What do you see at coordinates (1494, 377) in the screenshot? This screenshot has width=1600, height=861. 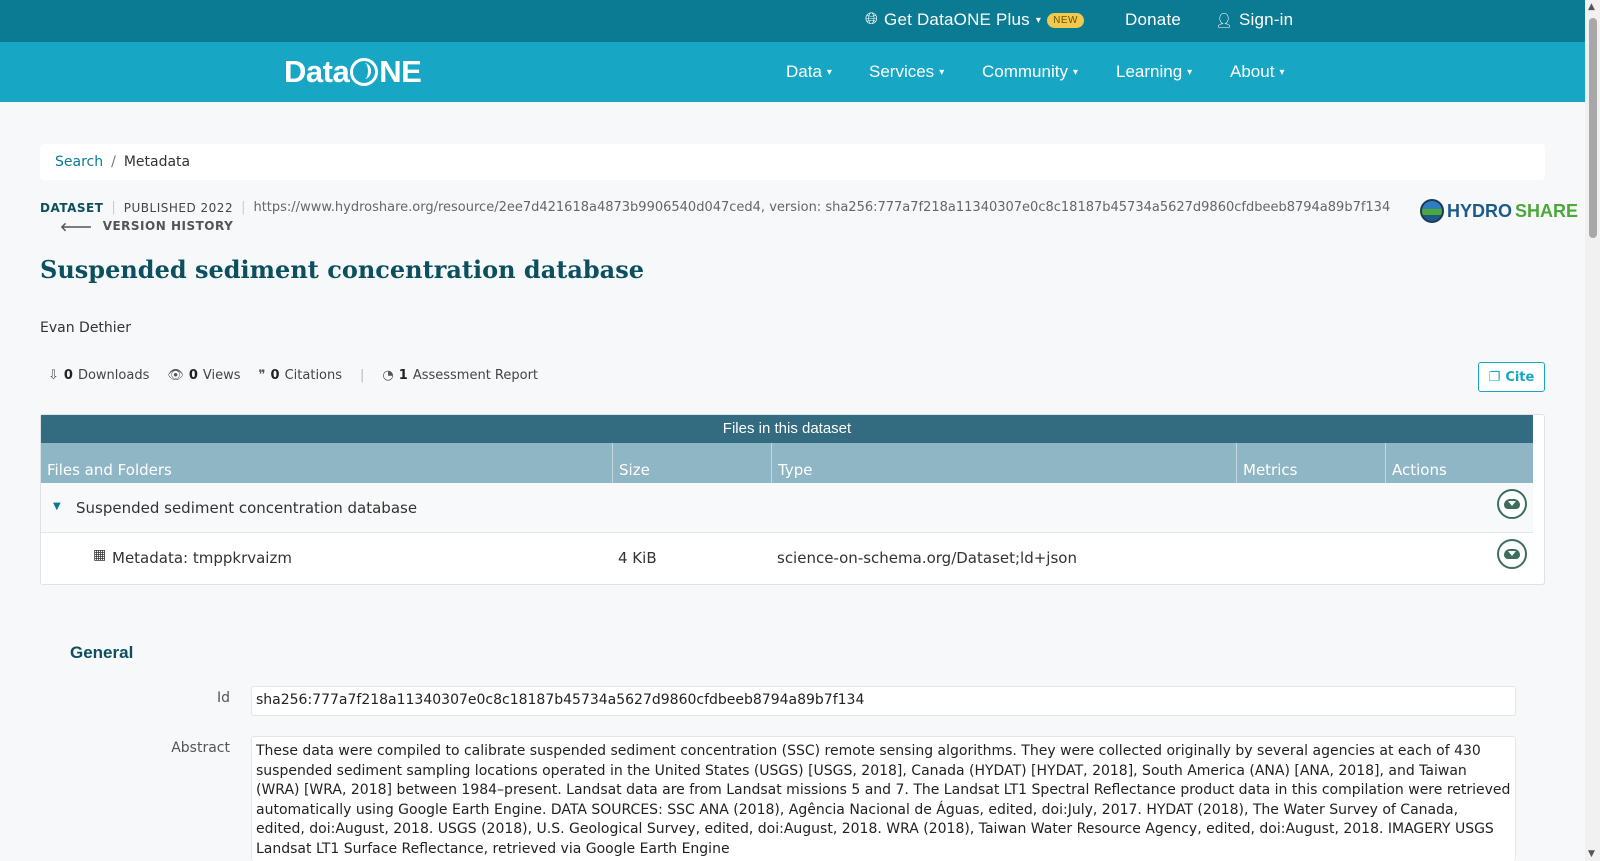 I see `copy-icon: ❐` at bounding box center [1494, 377].